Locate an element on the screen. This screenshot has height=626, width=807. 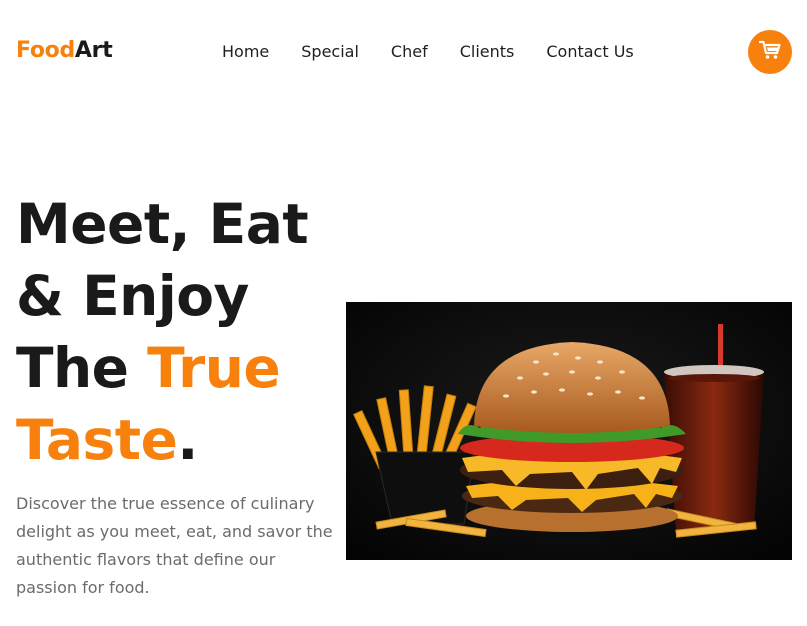
nav-home: Home is located at coordinates (245, 51).